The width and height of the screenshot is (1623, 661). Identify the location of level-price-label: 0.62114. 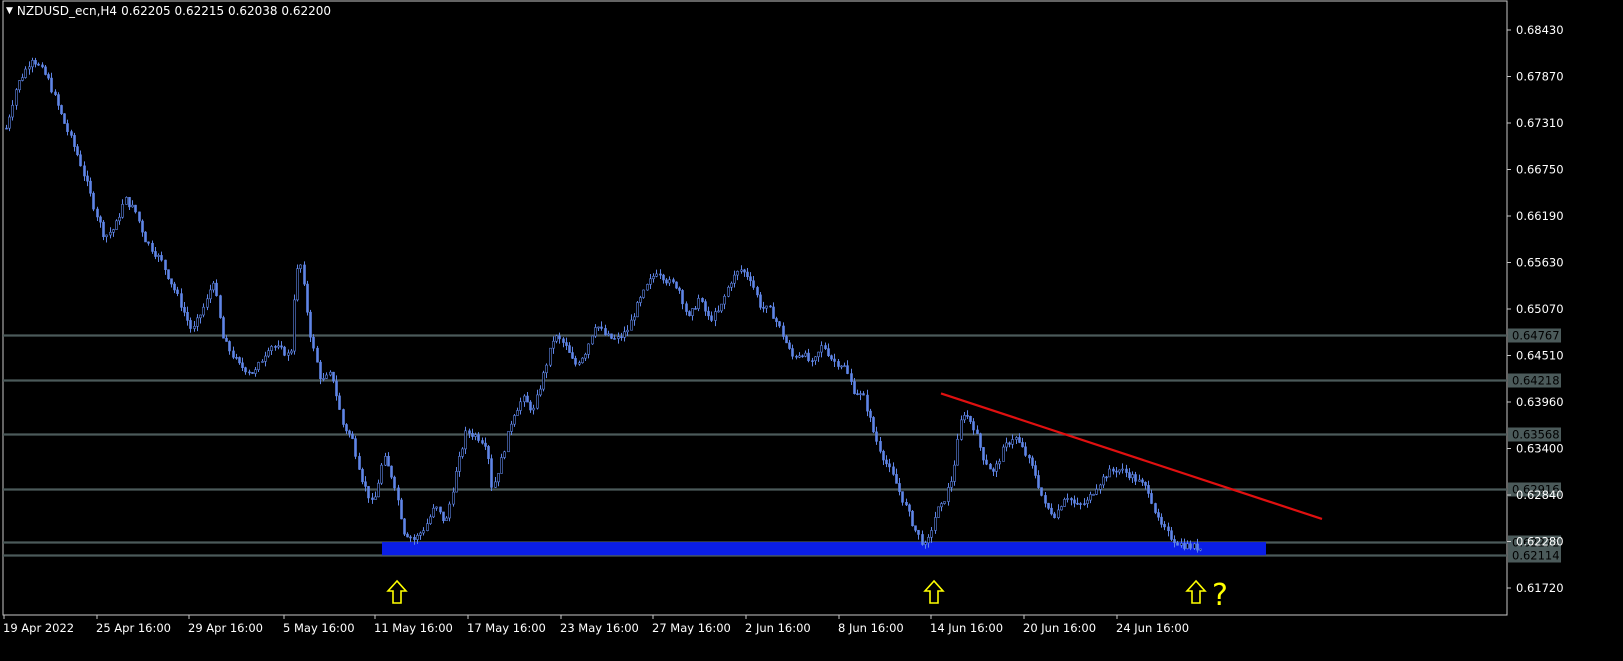
(1536, 556).